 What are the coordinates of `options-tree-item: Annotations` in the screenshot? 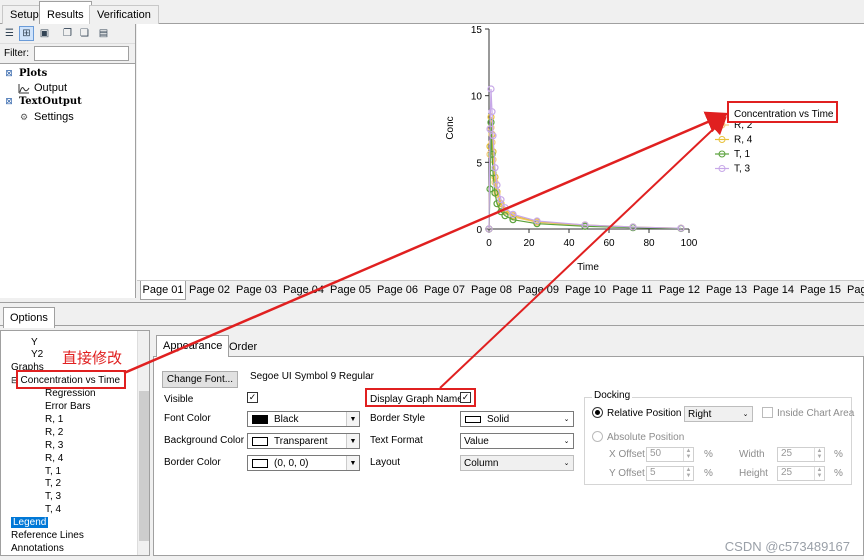 It's located at (37, 548).